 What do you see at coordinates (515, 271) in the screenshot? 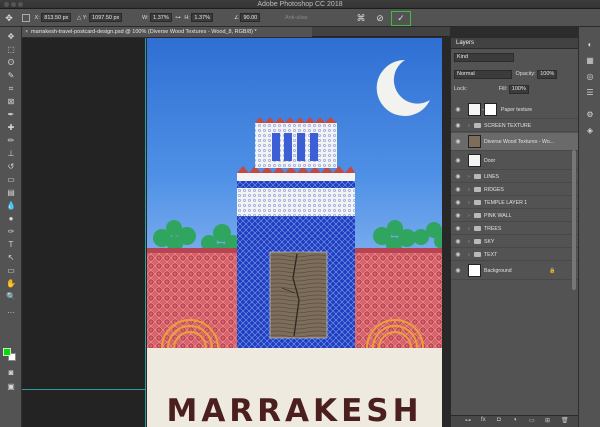
I see `layer-background: ◉ Background 🔒` at bounding box center [515, 271].